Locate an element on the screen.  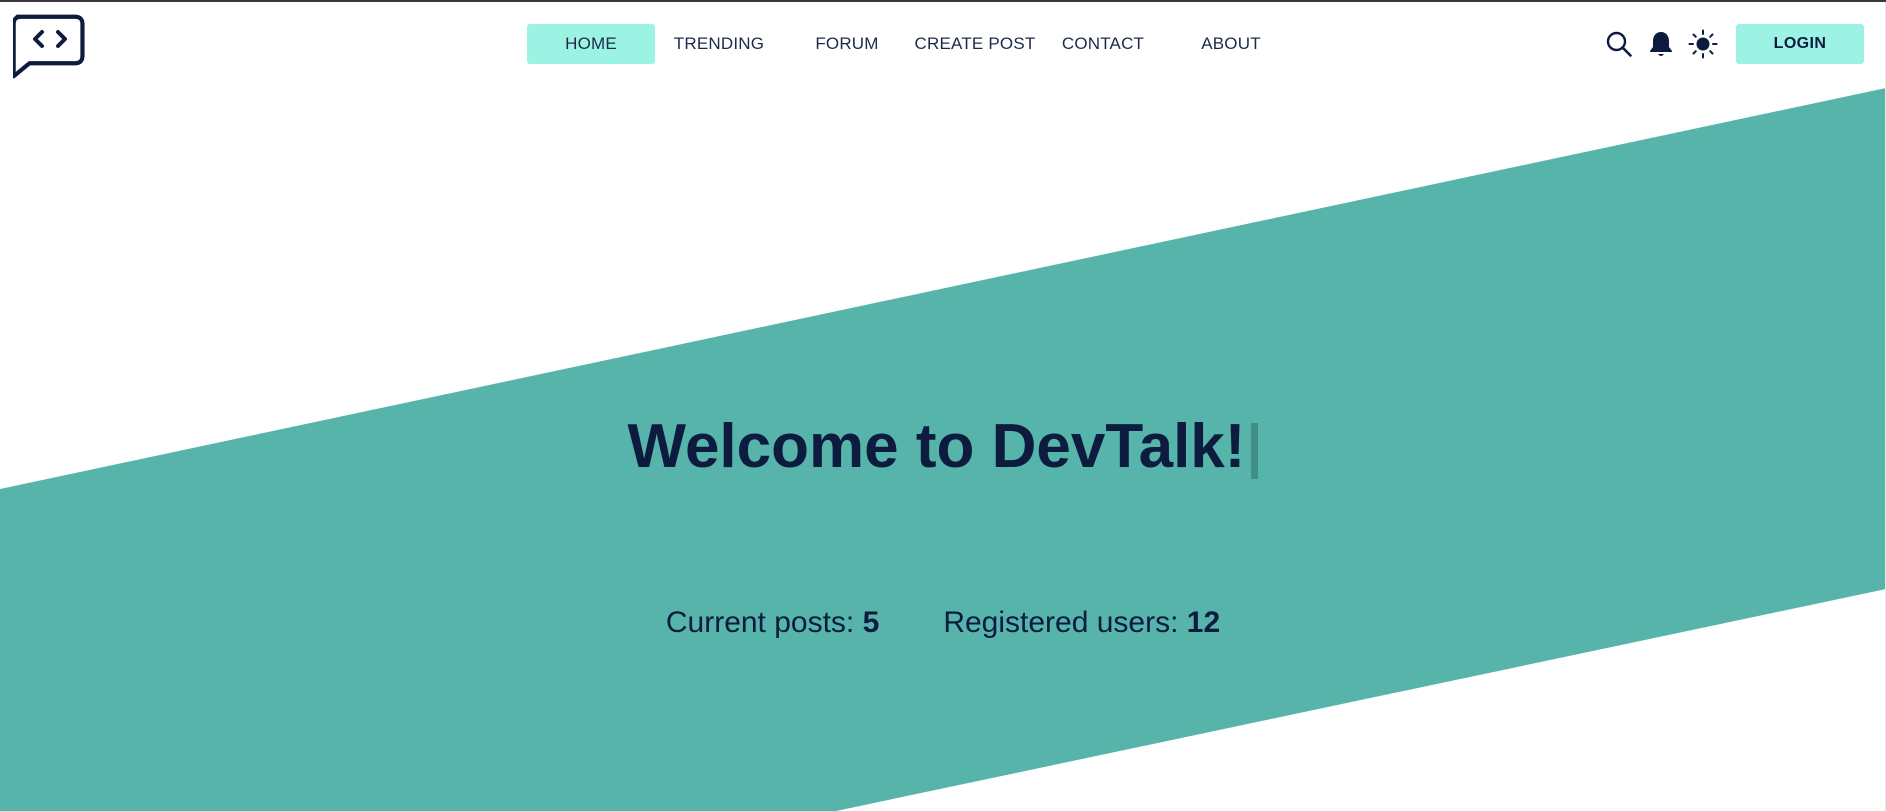
site-logo is located at coordinates (48, 47).